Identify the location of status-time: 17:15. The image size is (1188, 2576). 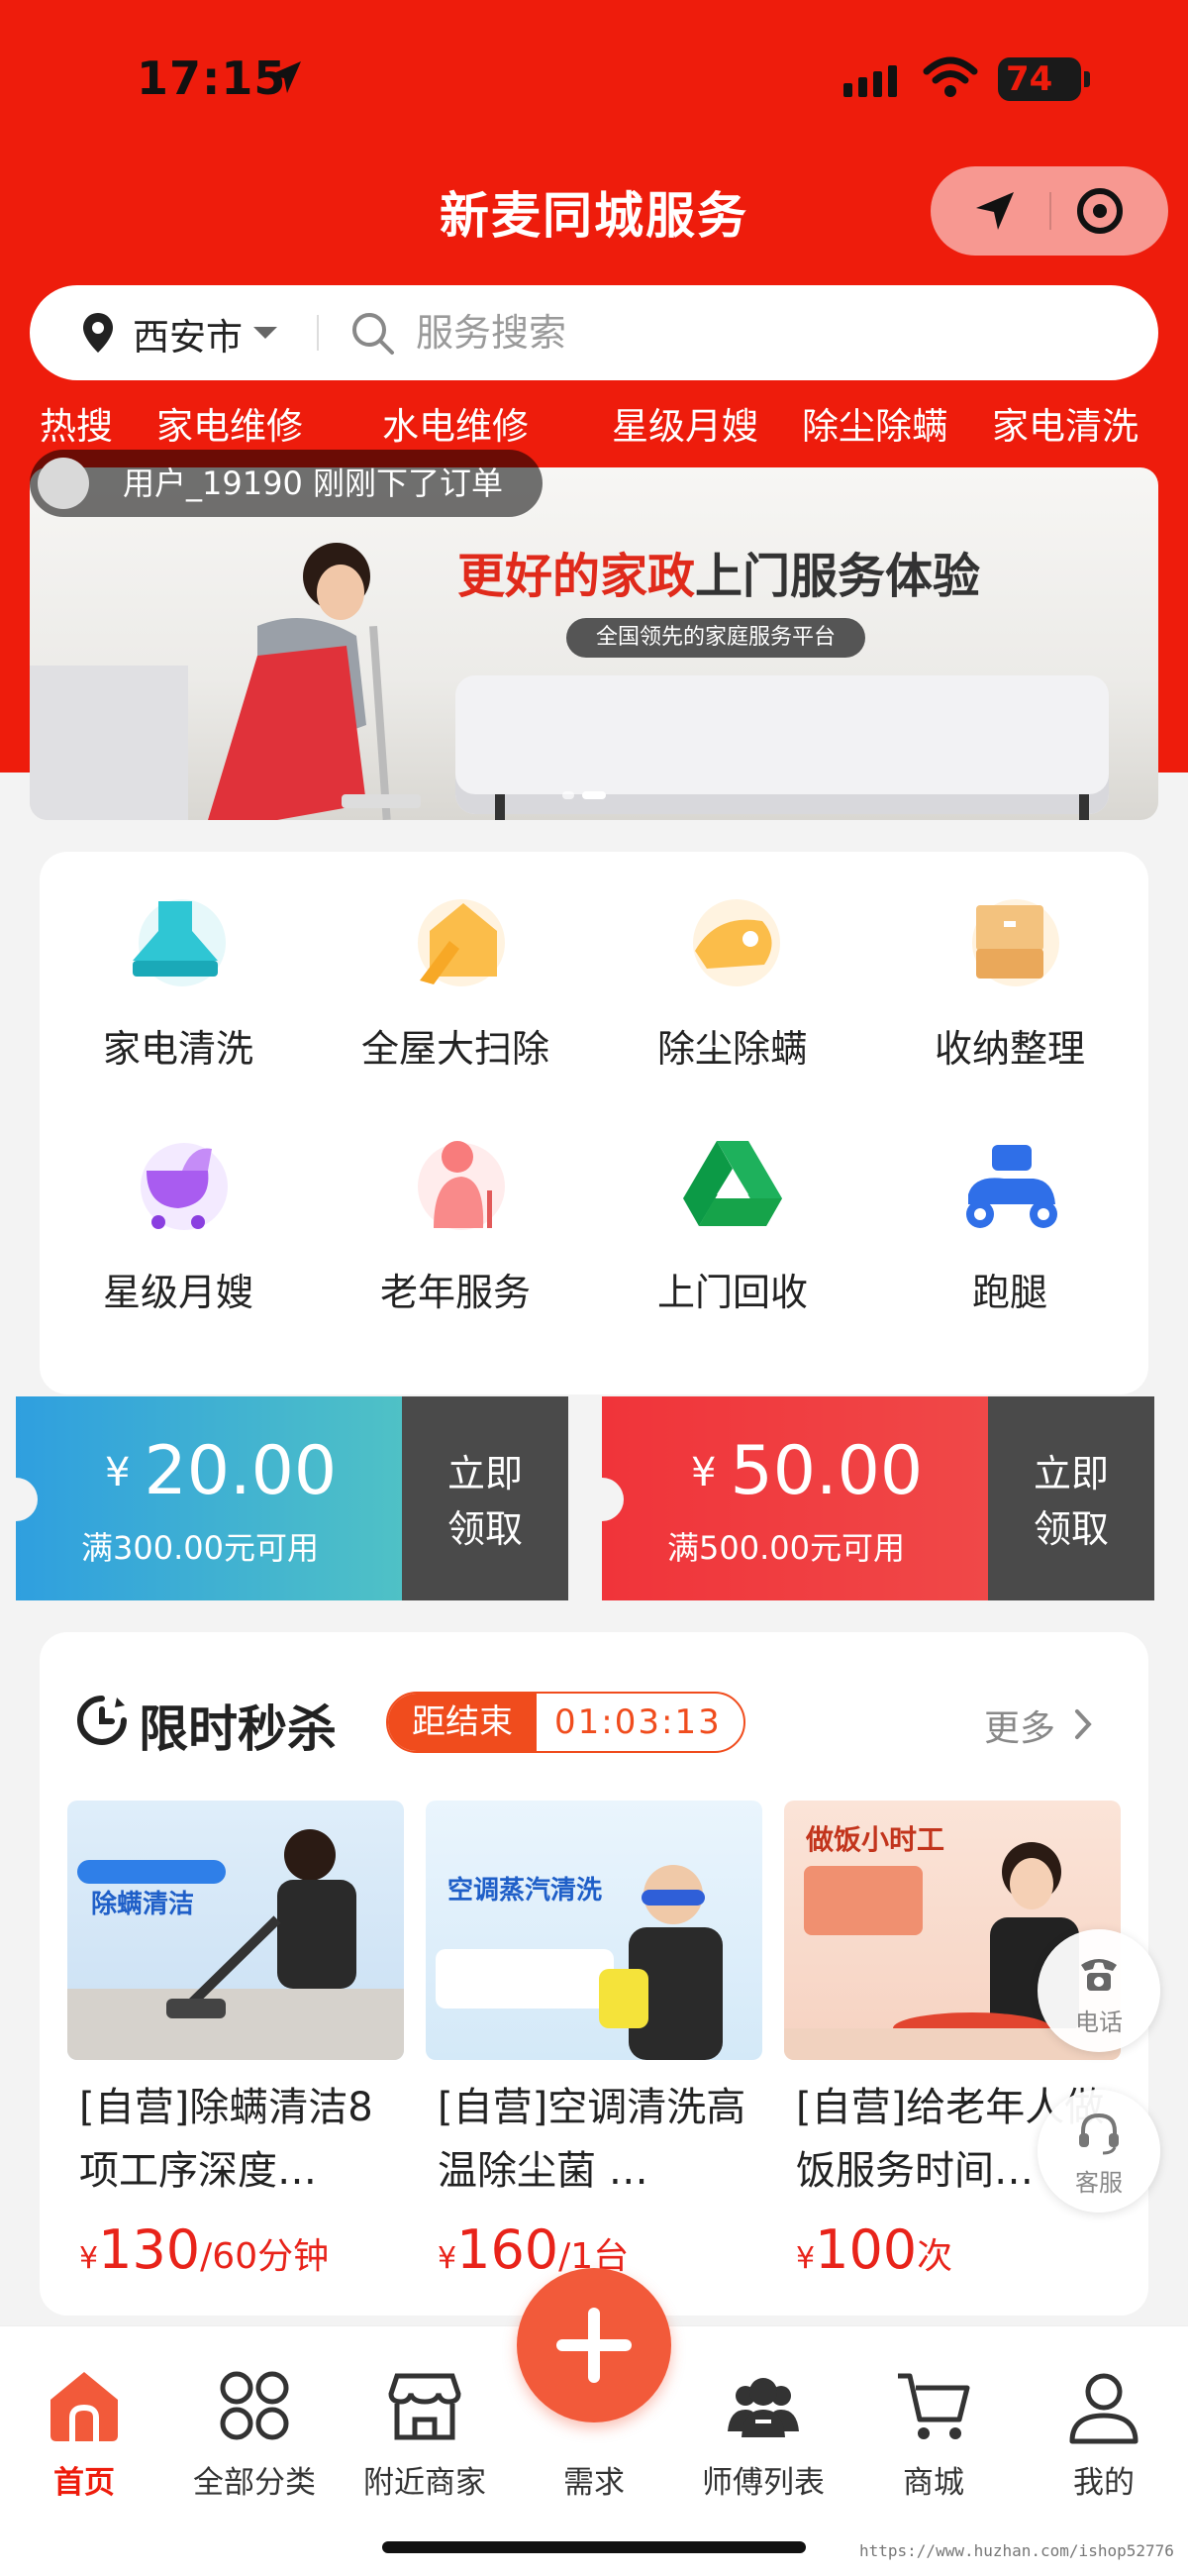
(212, 78).